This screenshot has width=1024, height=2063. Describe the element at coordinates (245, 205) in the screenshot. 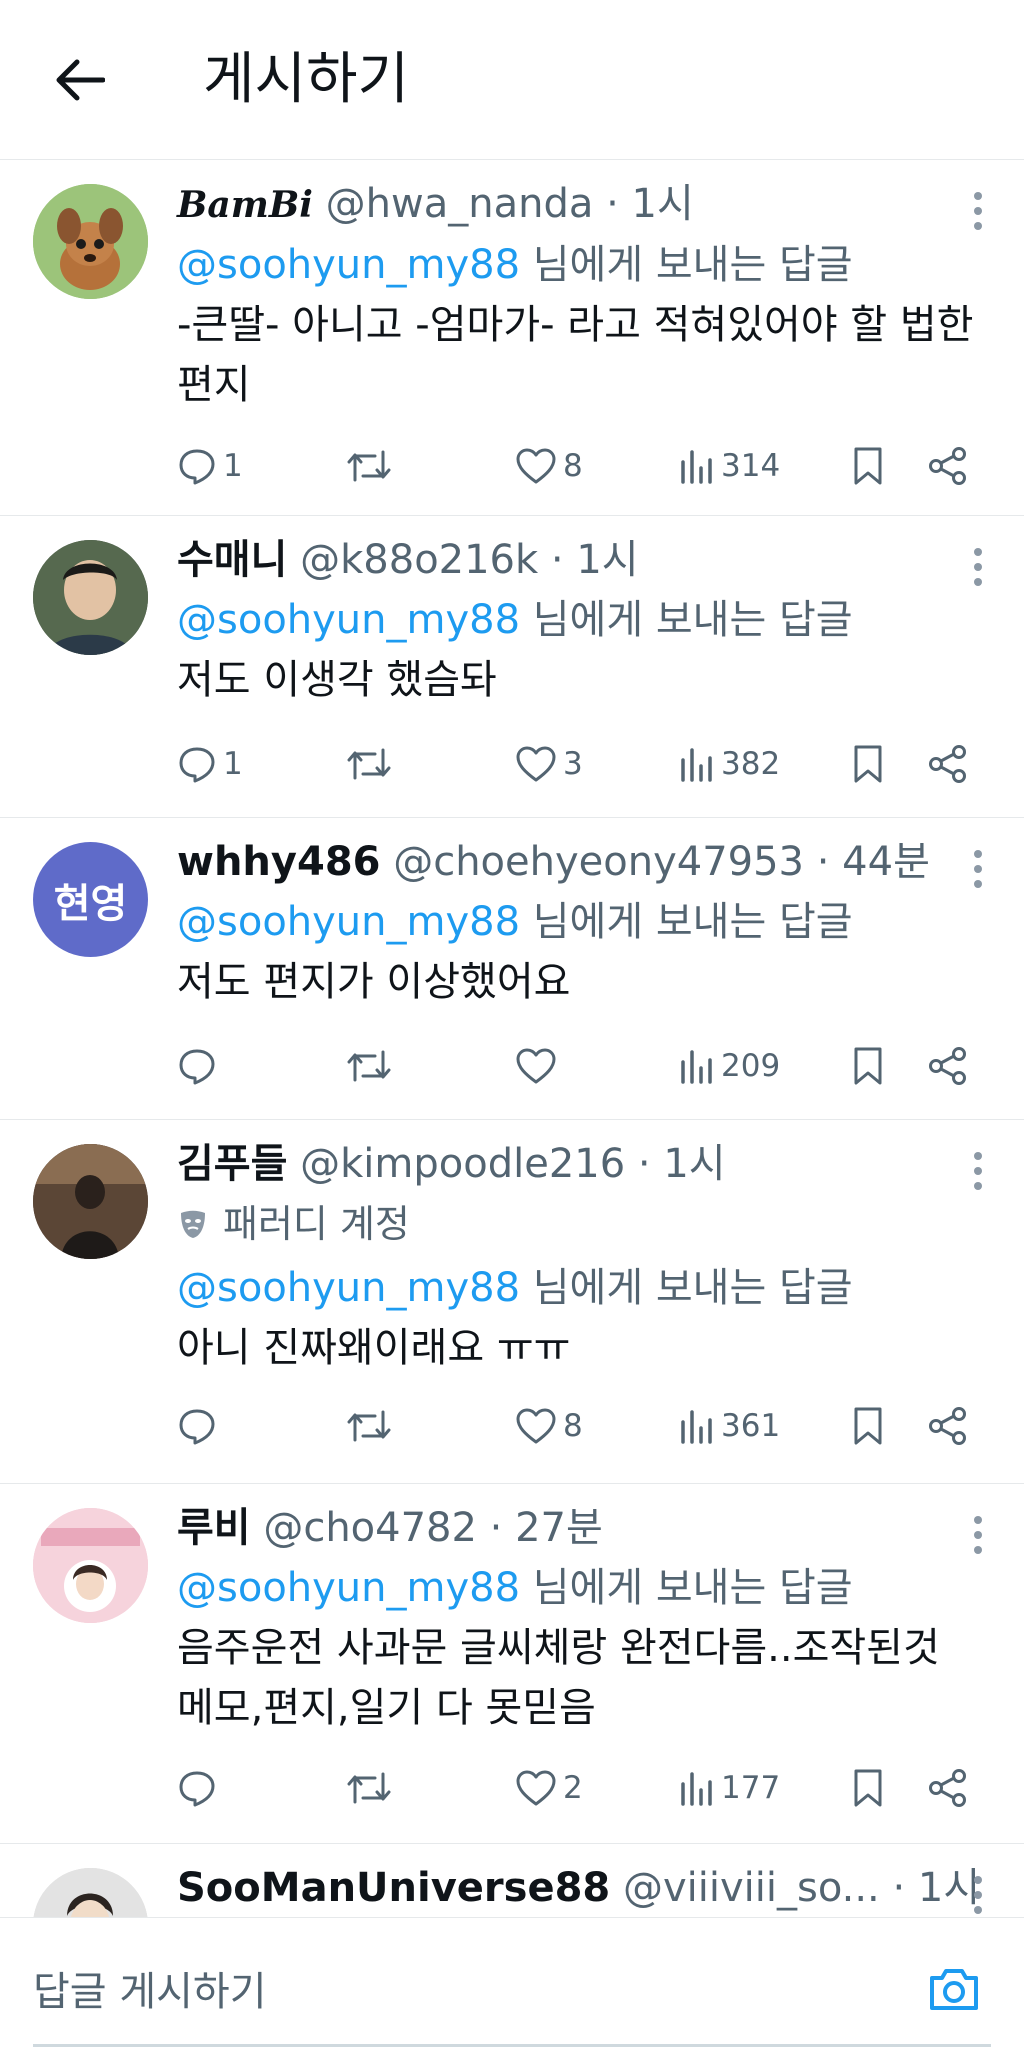

I see `display-name: BamBi` at that location.